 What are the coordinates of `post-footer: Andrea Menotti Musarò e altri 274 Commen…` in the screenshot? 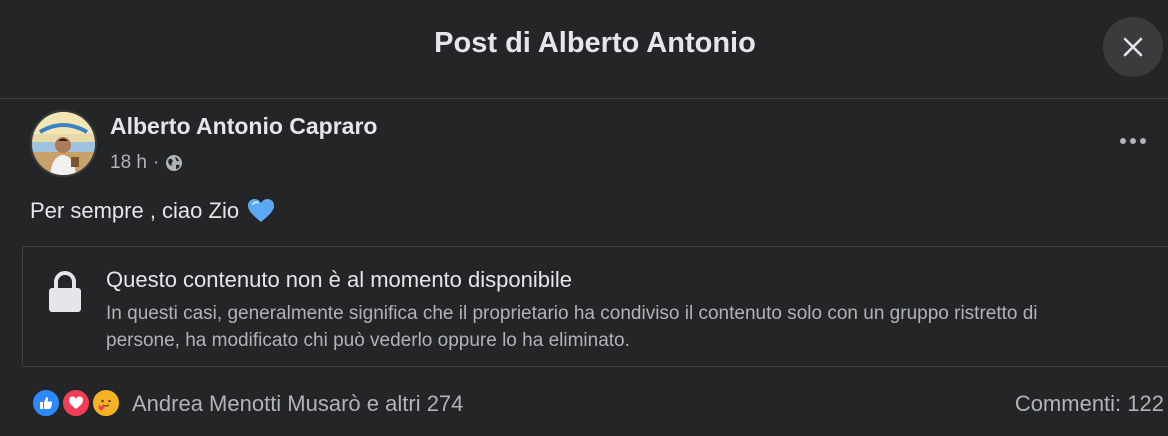 It's located at (584, 405).